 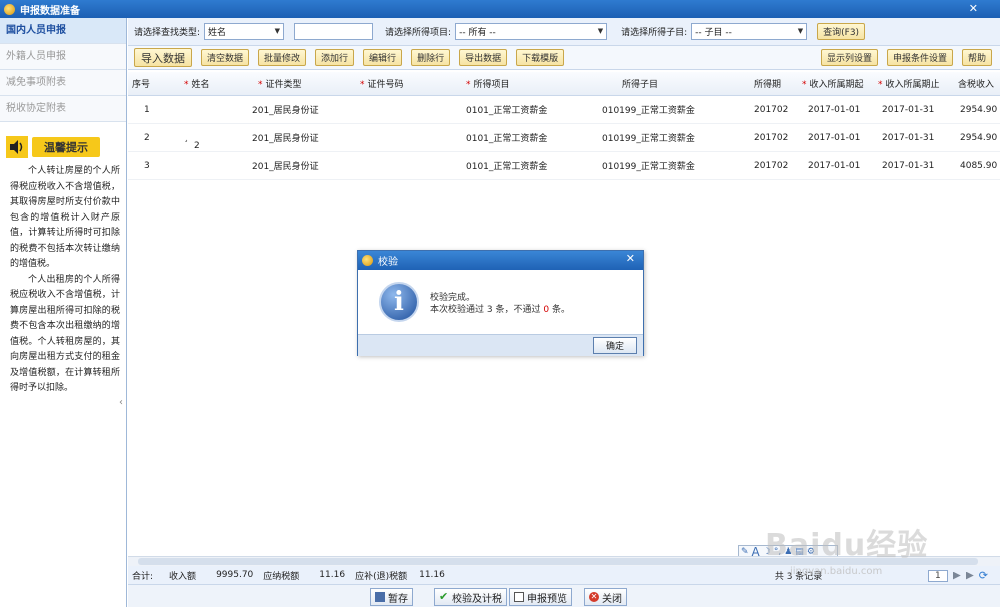 I want to click on dialog-titlebar: 校验 ✕, so click(x=500, y=260).